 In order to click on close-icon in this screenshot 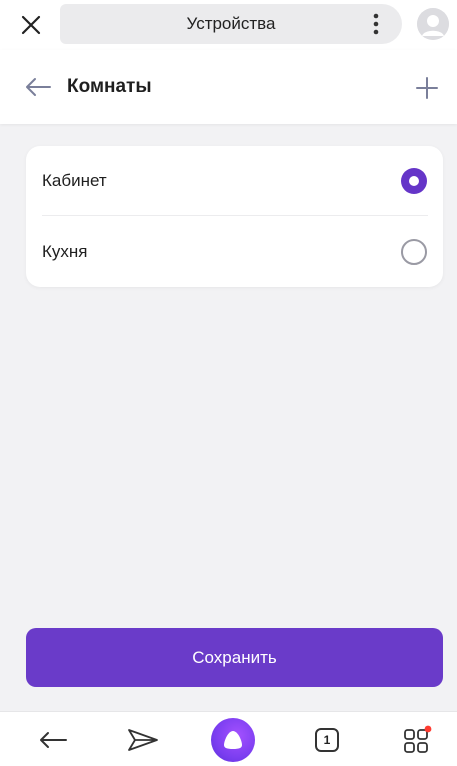, I will do `click(31, 25)`.